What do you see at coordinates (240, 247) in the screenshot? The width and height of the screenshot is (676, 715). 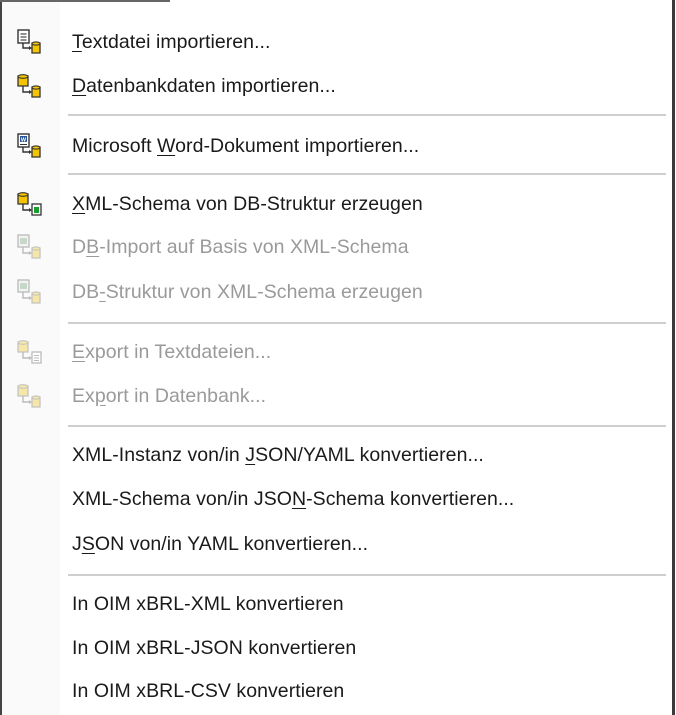 I see `menu-item-label: DB-Import auf Basis von XML-Schema` at bounding box center [240, 247].